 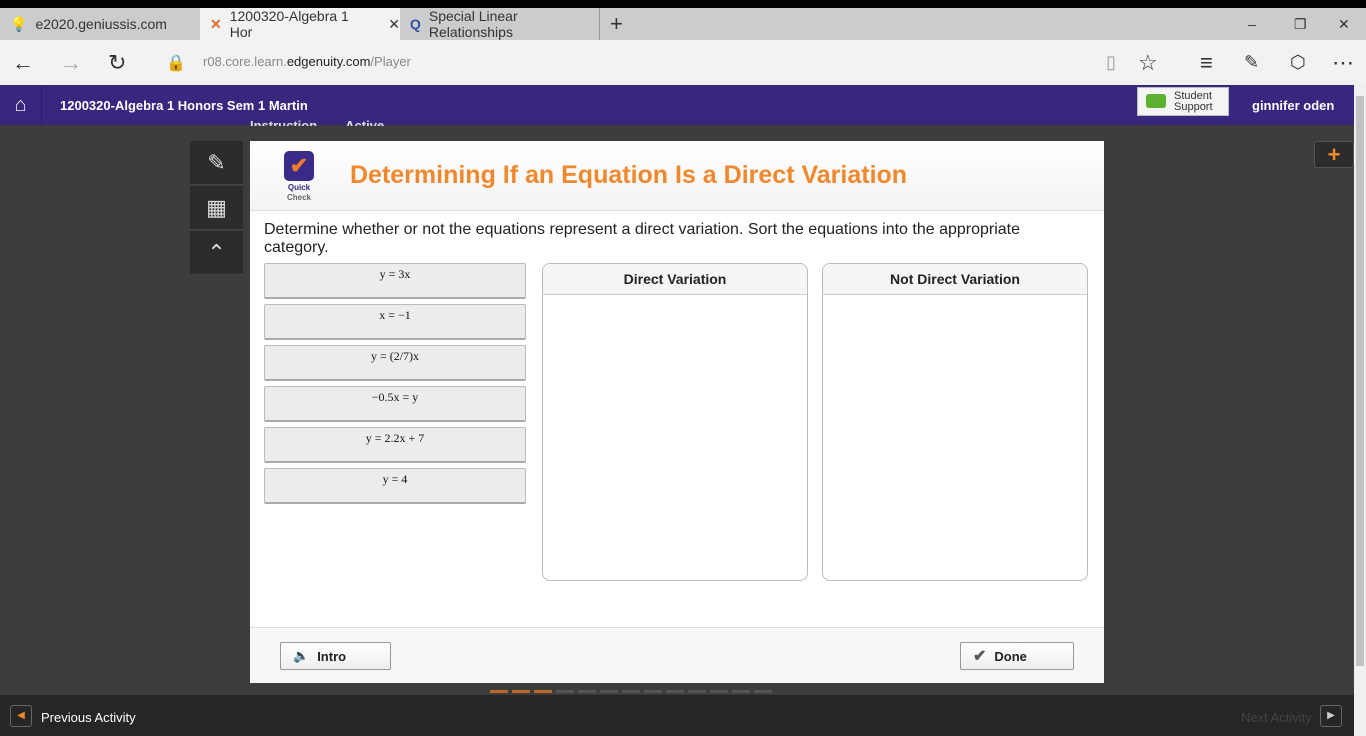 What do you see at coordinates (955, 279) in the screenshot?
I see `bin-header: Not Direct Variation` at bounding box center [955, 279].